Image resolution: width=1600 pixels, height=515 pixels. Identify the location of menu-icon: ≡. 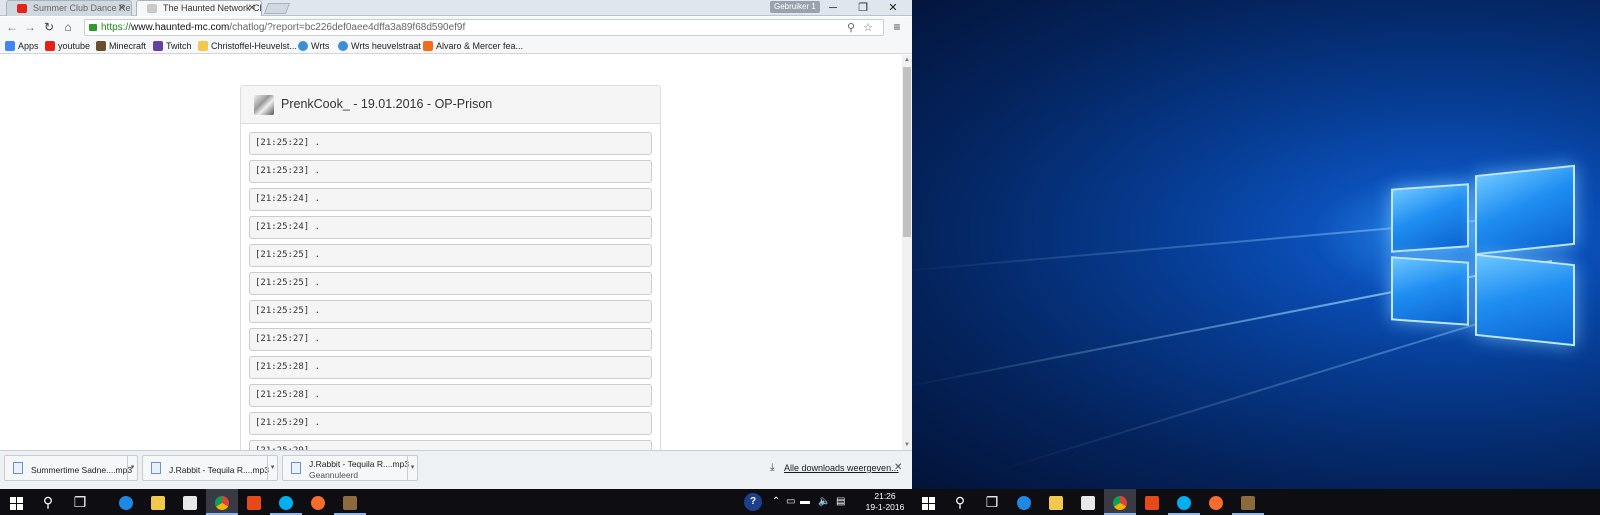
(897, 27).